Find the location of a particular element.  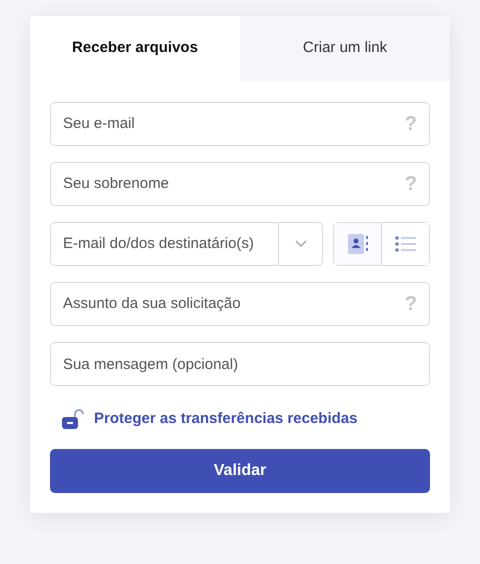

chevron-down-icon is located at coordinates (300, 244).